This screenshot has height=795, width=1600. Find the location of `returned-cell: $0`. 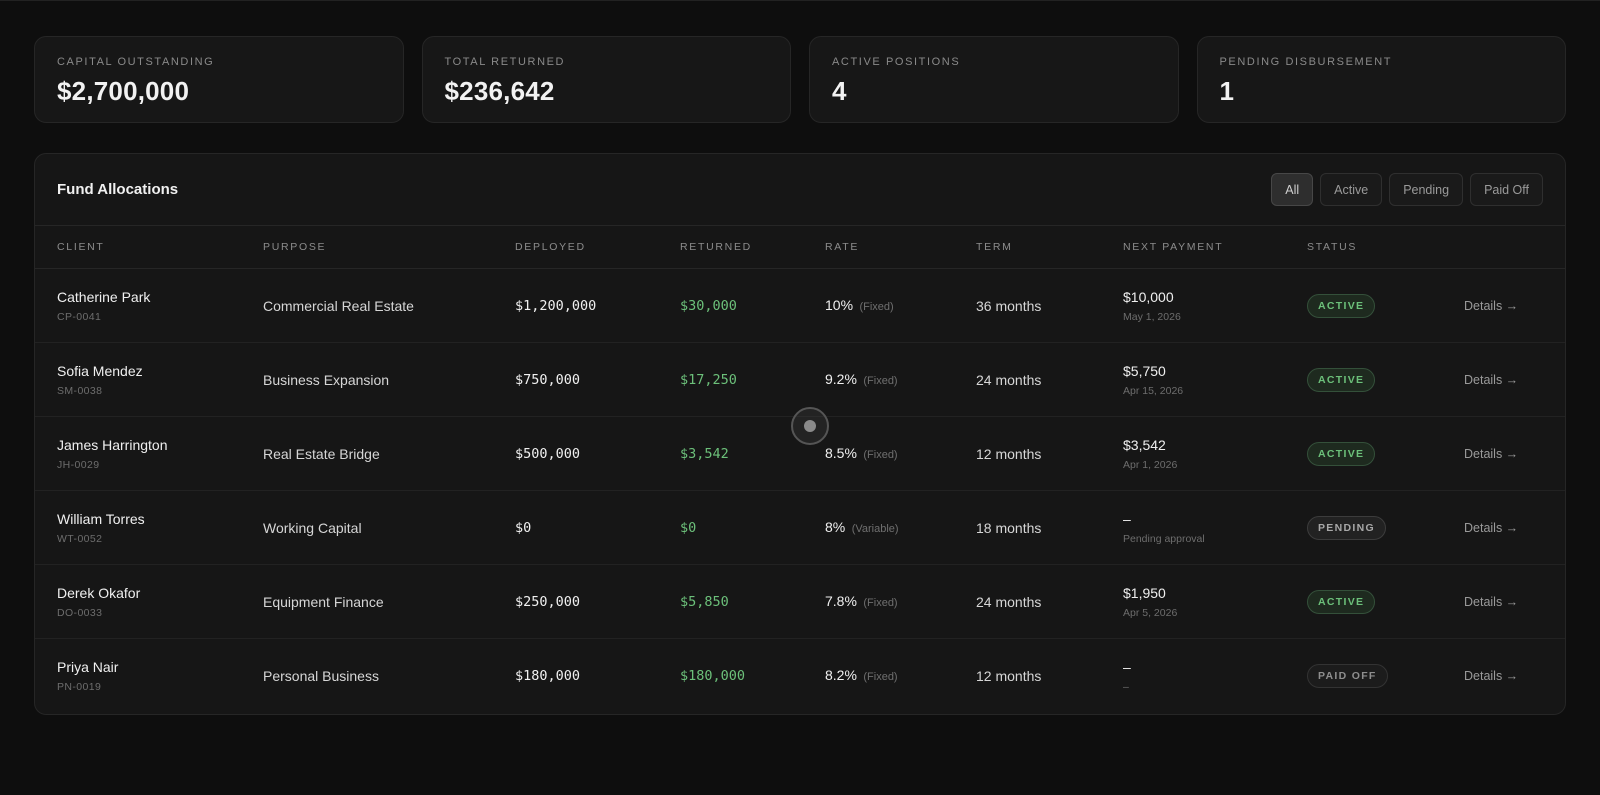

returned-cell: $0 is located at coordinates (688, 527).